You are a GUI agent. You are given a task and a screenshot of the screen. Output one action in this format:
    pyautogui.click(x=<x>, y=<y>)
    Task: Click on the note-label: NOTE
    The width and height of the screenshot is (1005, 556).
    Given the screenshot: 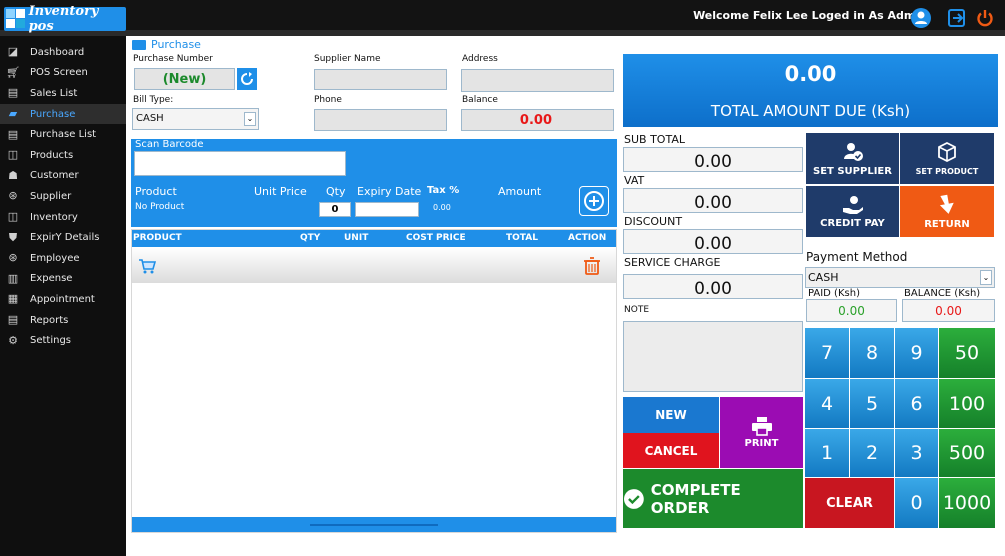 What is the action you would take?
    pyautogui.click(x=637, y=310)
    